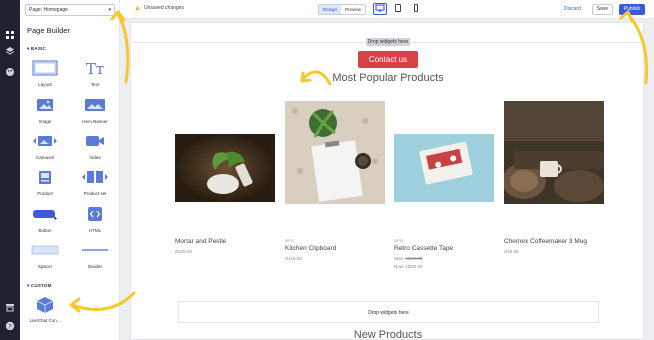  What do you see at coordinates (45, 121) in the screenshot?
I see `widget-label: Image` at bounding box center [45, 121].